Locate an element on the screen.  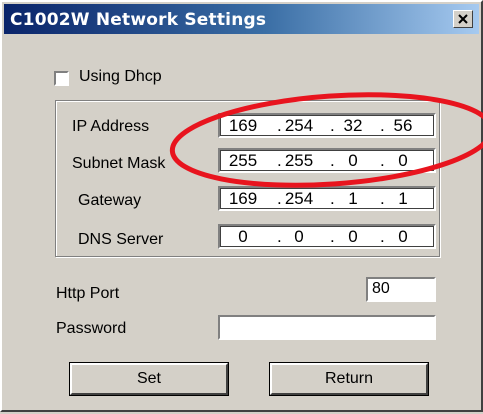
dns-server-octet-2: 0 is located at coordinates (299, 236).